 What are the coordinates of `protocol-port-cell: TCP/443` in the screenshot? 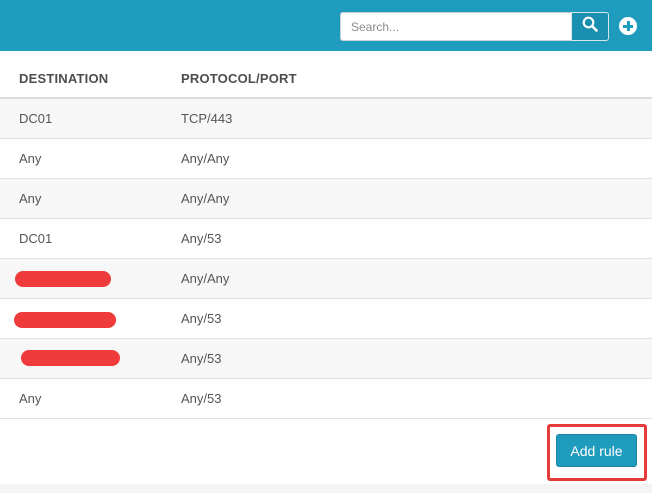 It's located at (207, 118).